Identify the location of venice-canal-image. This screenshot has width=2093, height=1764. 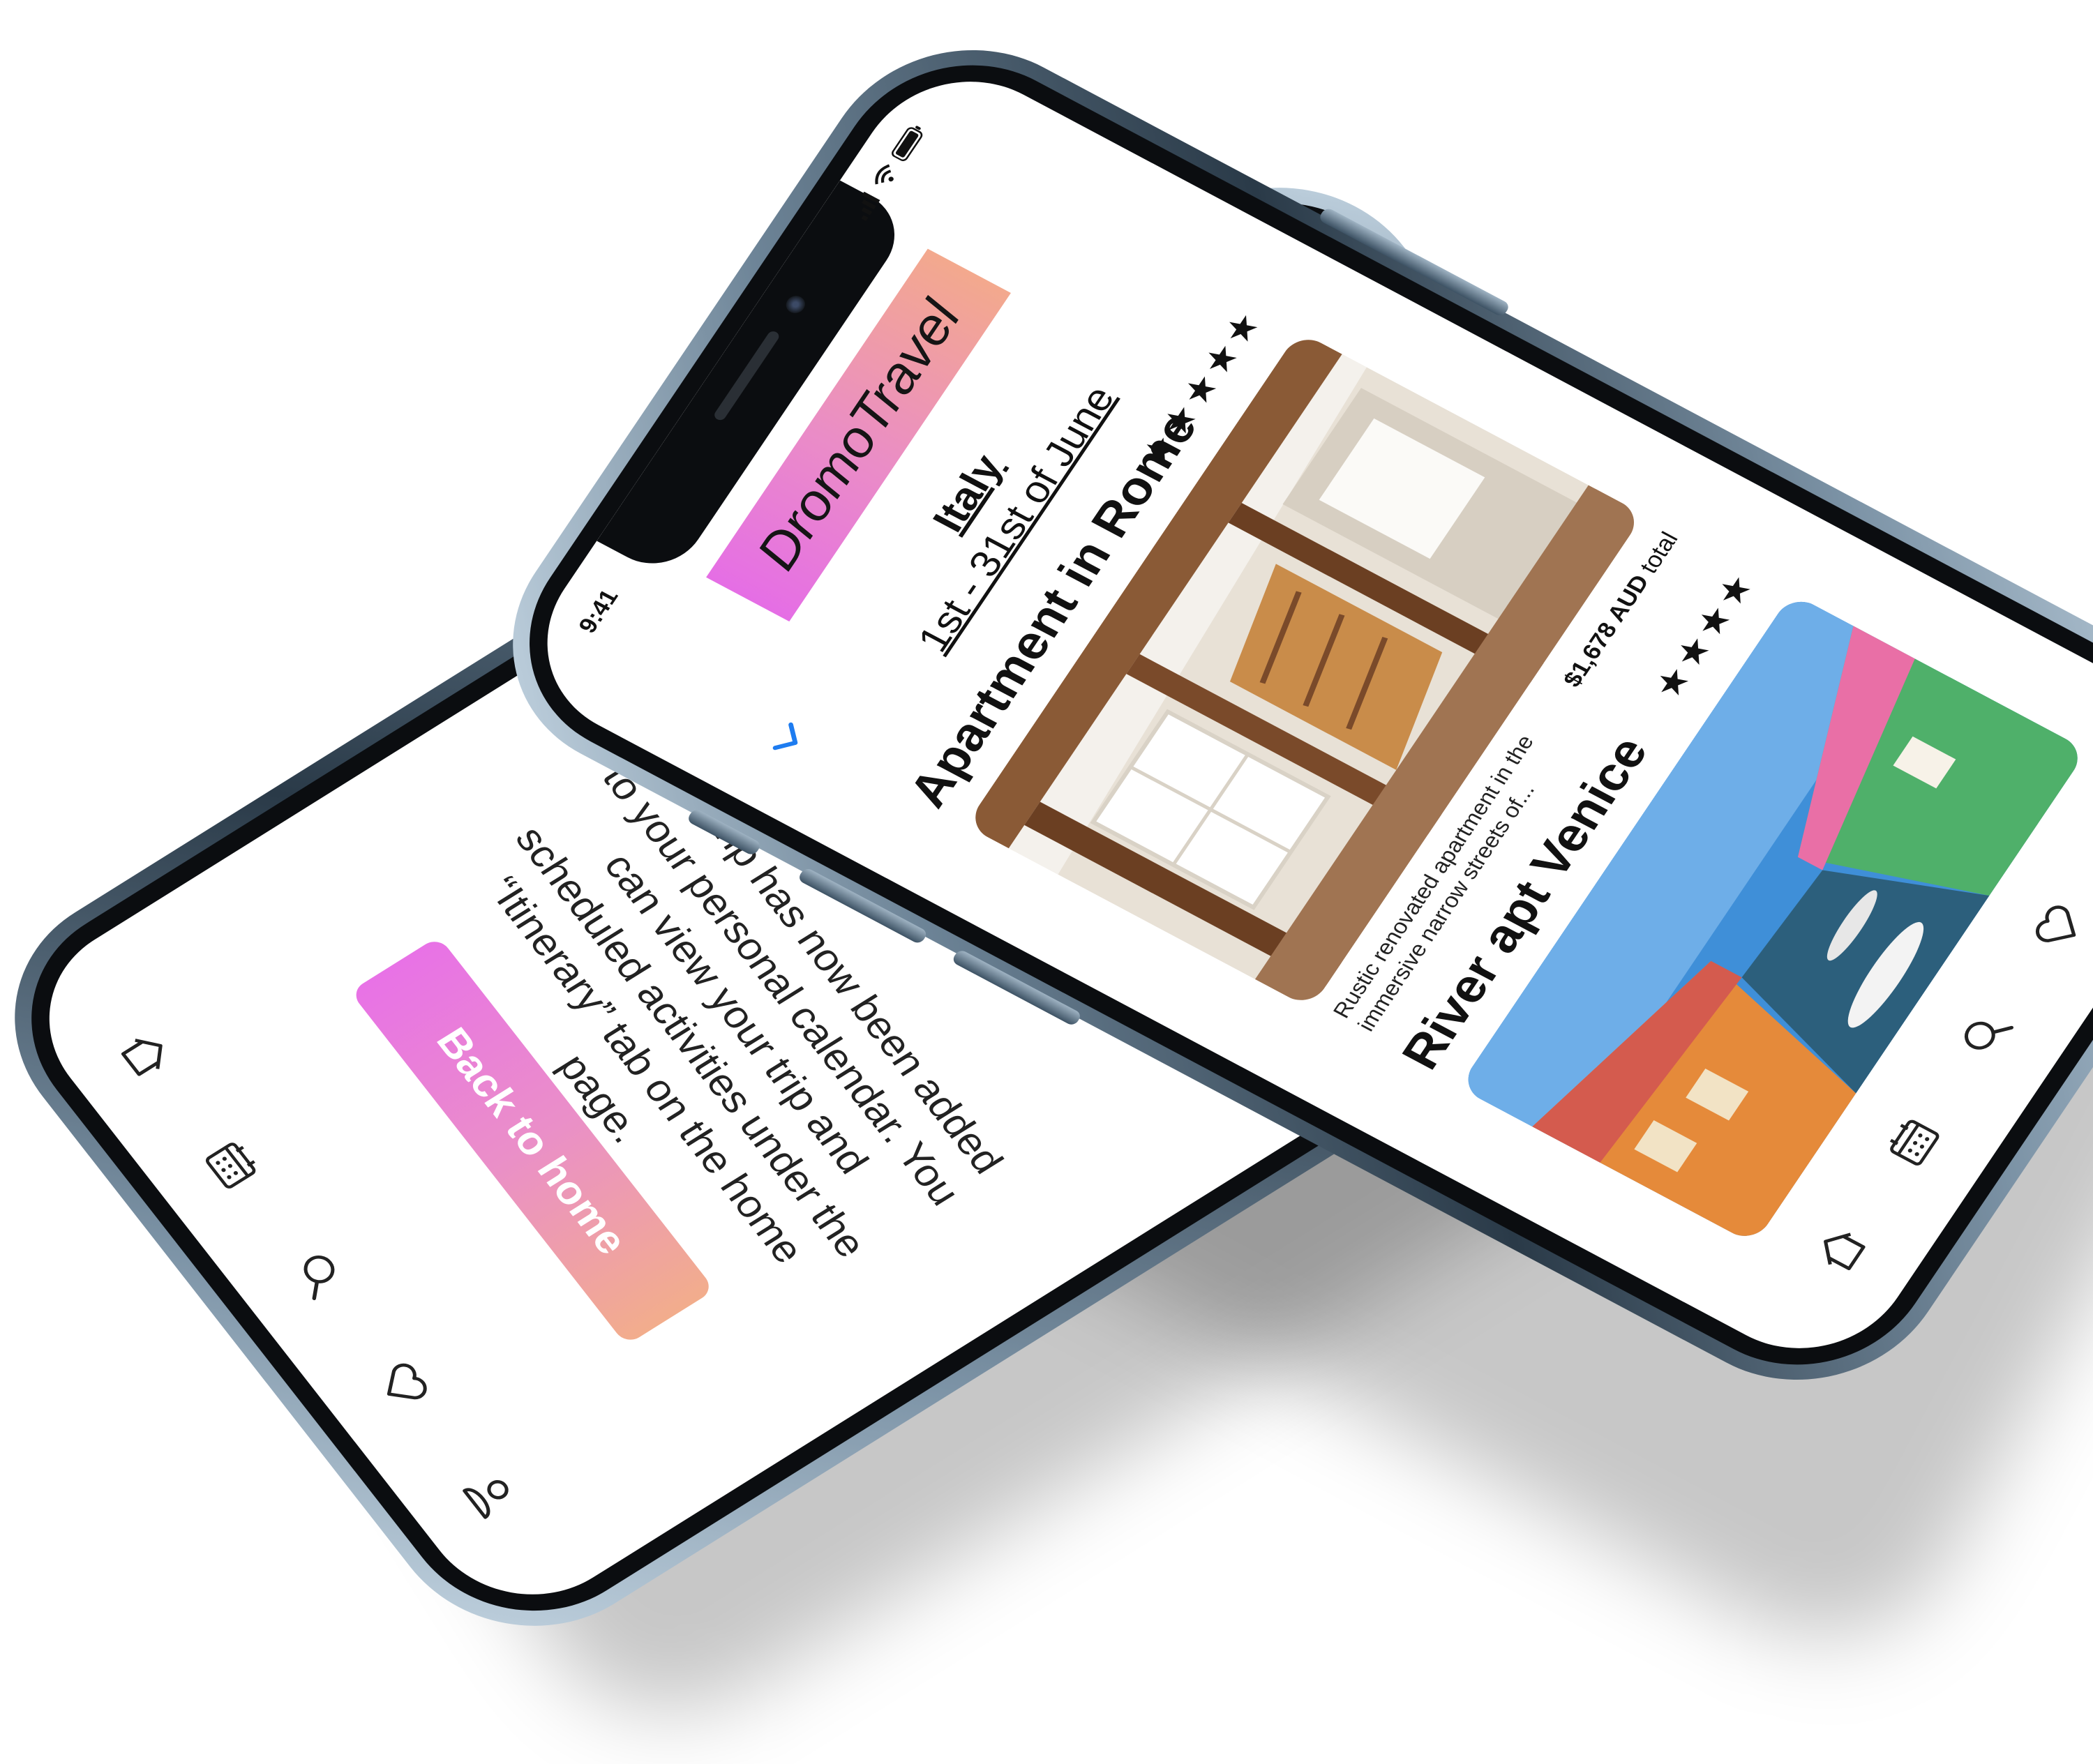
(1773, 919).